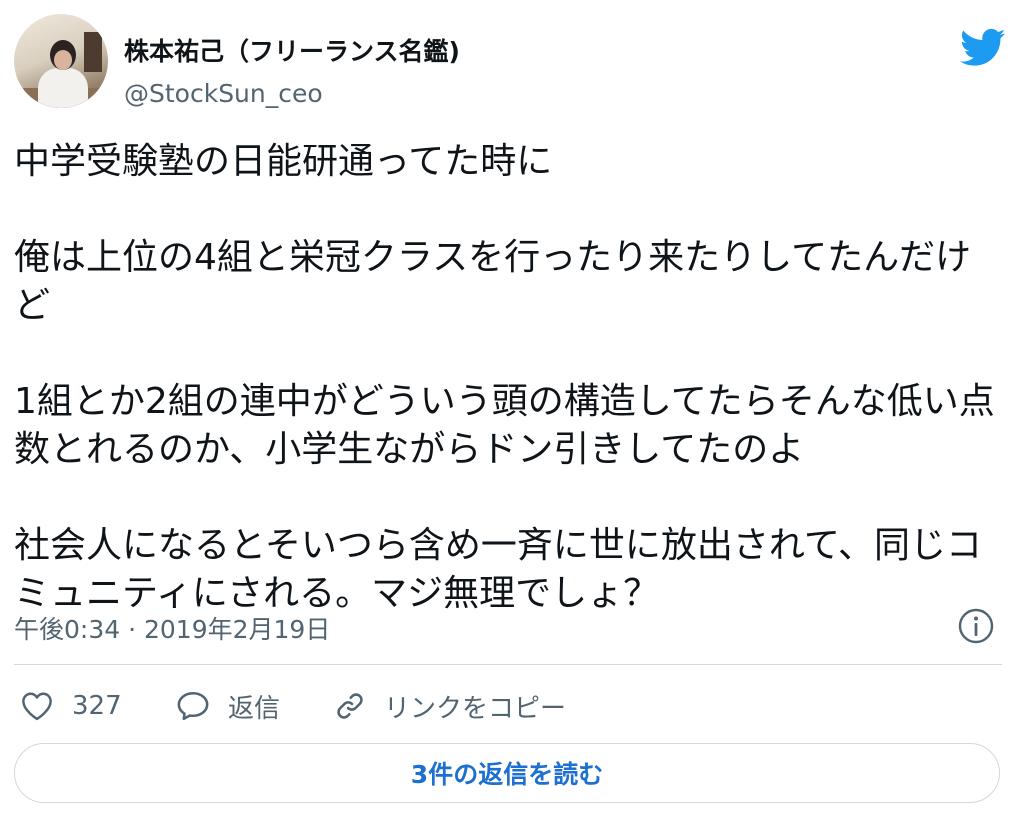  I want to click on avatar, so click(61, 61).